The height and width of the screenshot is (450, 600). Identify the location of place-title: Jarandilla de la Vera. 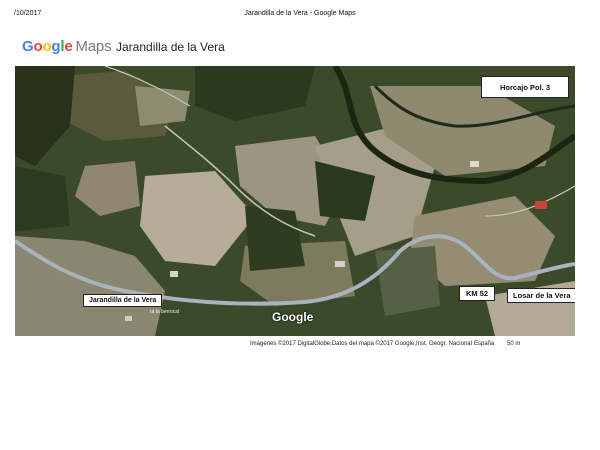
(170, 47).